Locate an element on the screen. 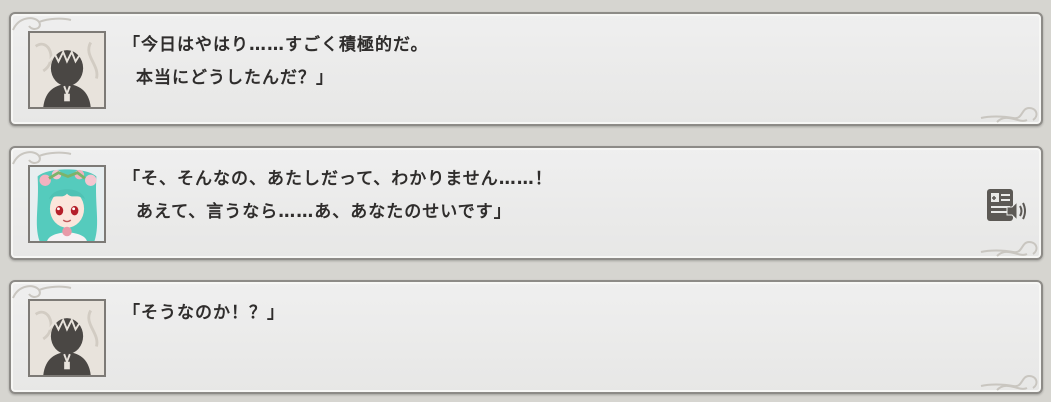 This screenshot has height=402, width=1051. dialogue-line: 「そ、そんなの、あたしだって、わかりません……！ is located at coordinates (338, 179).